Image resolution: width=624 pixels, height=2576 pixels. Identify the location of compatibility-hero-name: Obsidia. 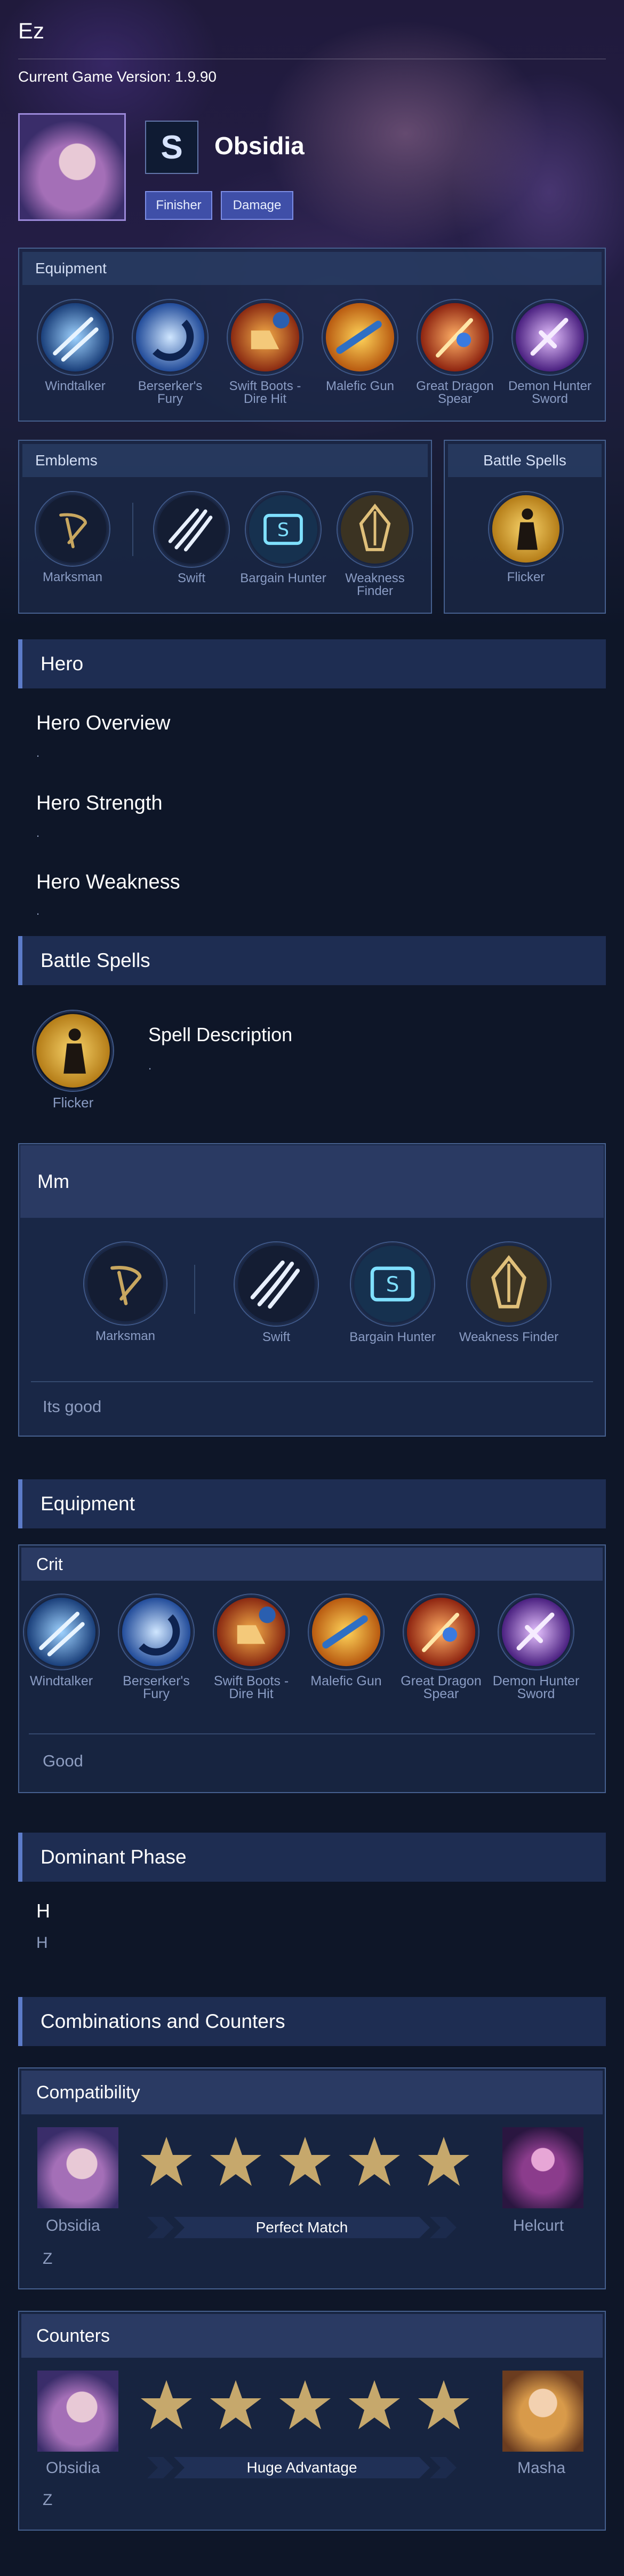
(73, 2225).